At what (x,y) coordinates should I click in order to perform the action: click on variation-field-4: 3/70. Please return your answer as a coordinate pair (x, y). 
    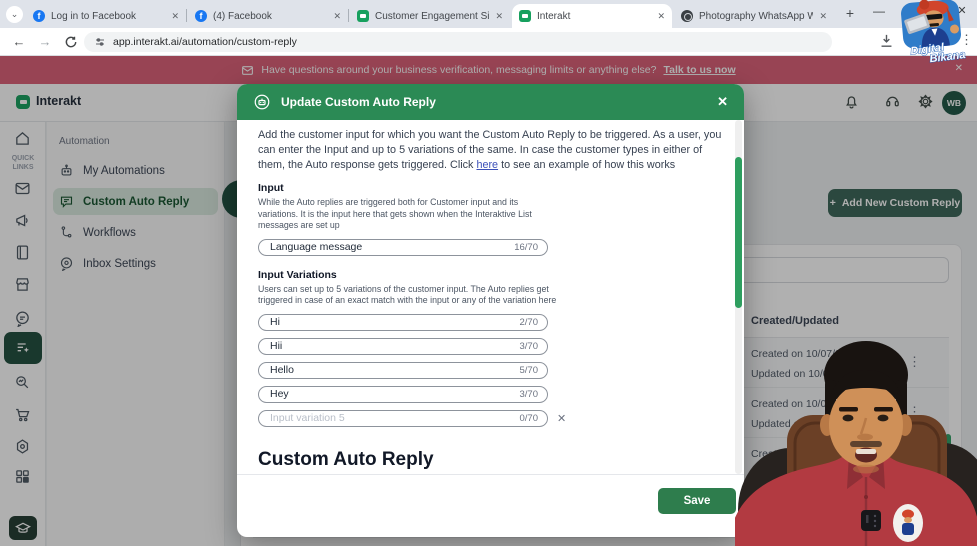
    Looking at the image, I should click on (403, 394).